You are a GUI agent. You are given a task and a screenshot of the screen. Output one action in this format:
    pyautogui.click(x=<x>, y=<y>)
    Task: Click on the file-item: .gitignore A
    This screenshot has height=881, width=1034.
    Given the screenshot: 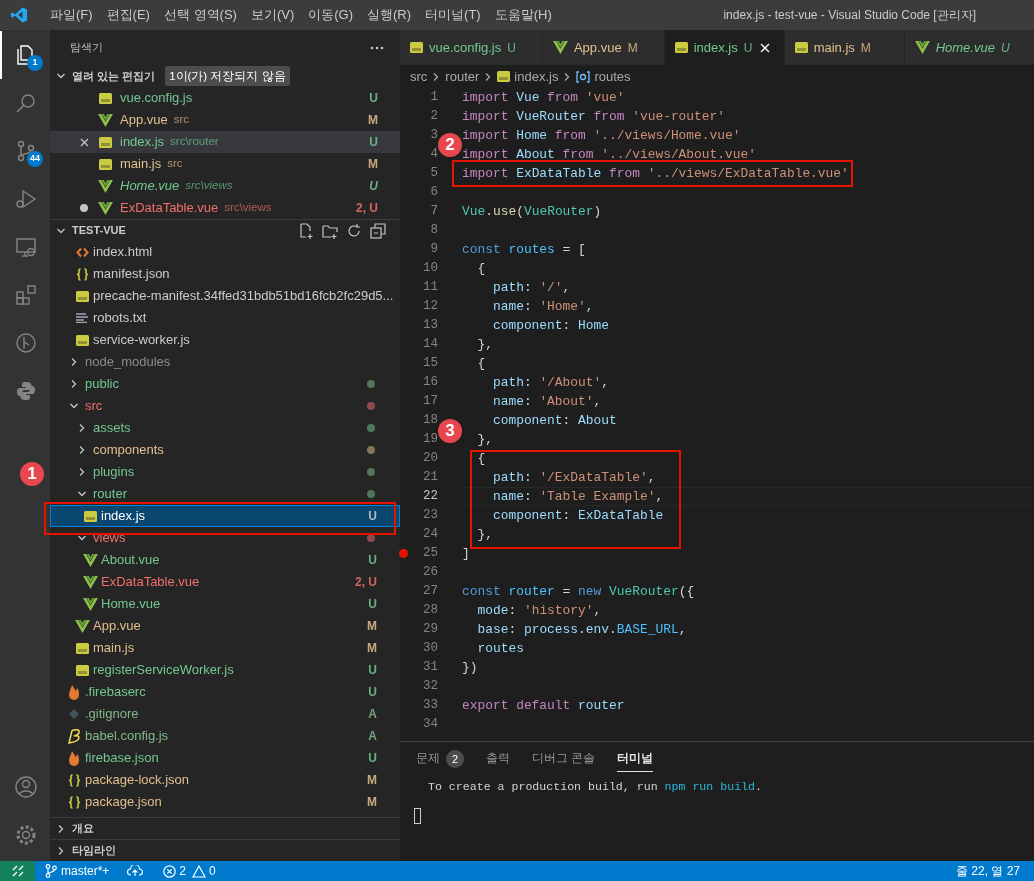 What is the action you would take?
    pyautogui.click(x=225, y=714)
    